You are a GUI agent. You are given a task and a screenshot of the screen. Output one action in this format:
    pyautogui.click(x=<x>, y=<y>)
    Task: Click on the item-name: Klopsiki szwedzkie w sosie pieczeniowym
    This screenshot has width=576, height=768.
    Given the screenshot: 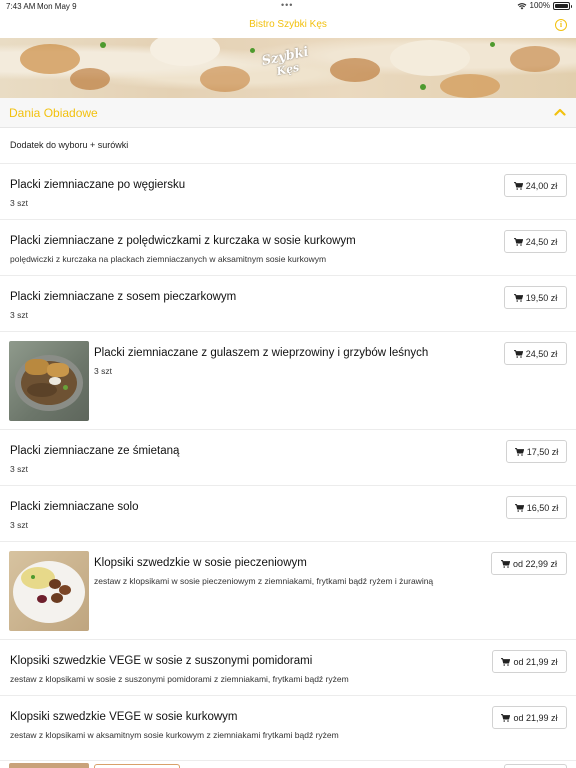 What is the action you would take?
    pyautogui.click(x=200, y=563)
    